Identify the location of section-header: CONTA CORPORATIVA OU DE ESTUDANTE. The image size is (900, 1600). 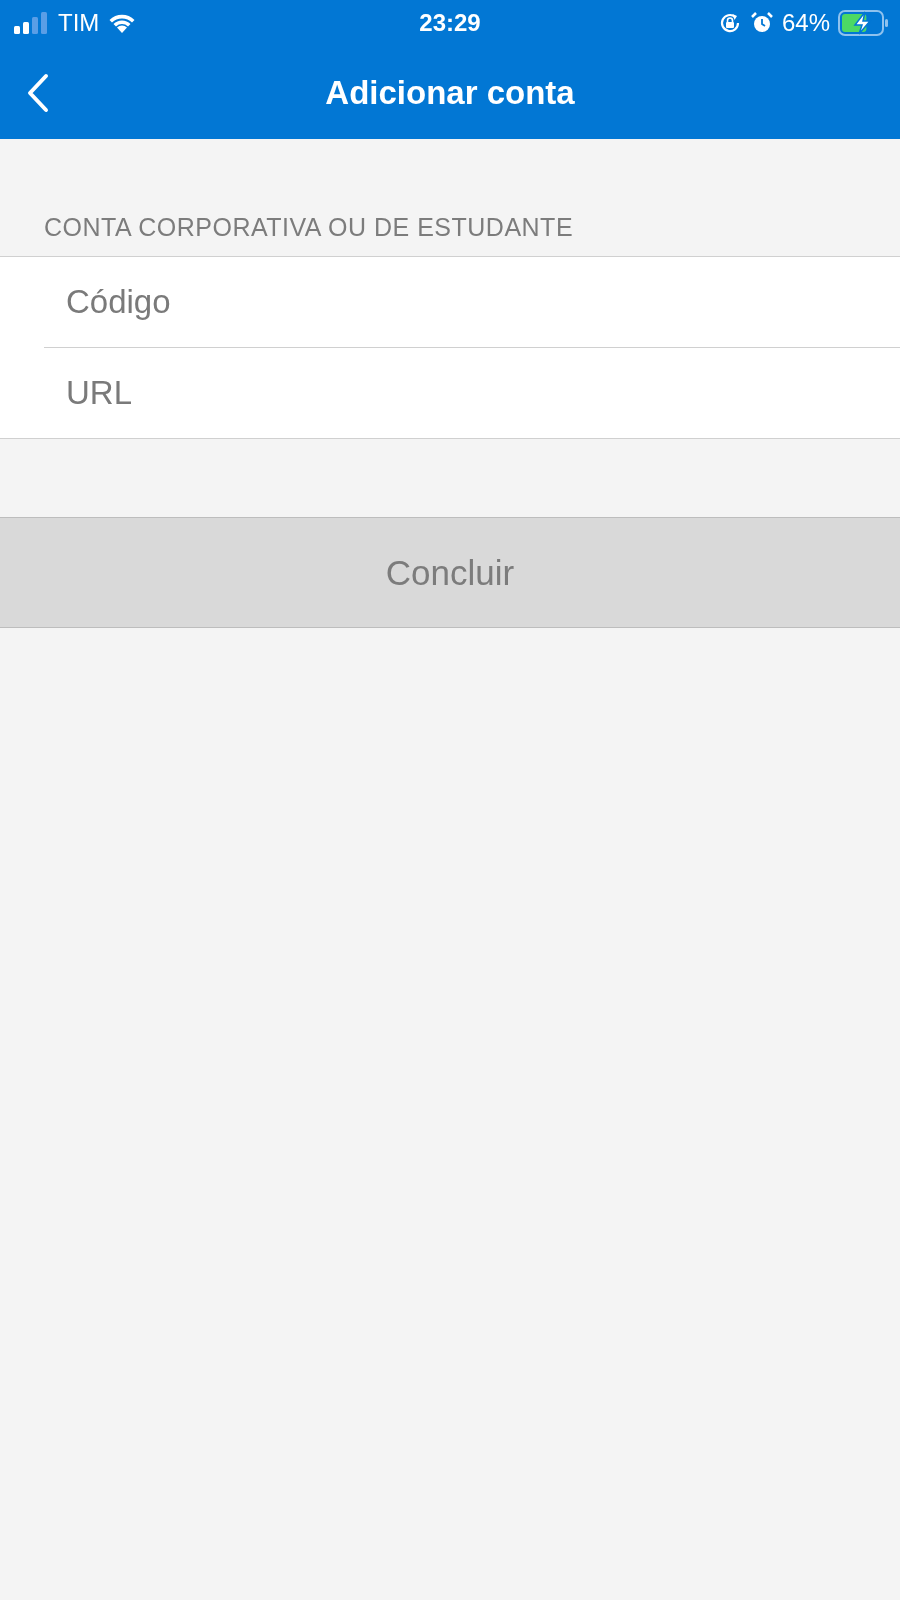
(309, 227).